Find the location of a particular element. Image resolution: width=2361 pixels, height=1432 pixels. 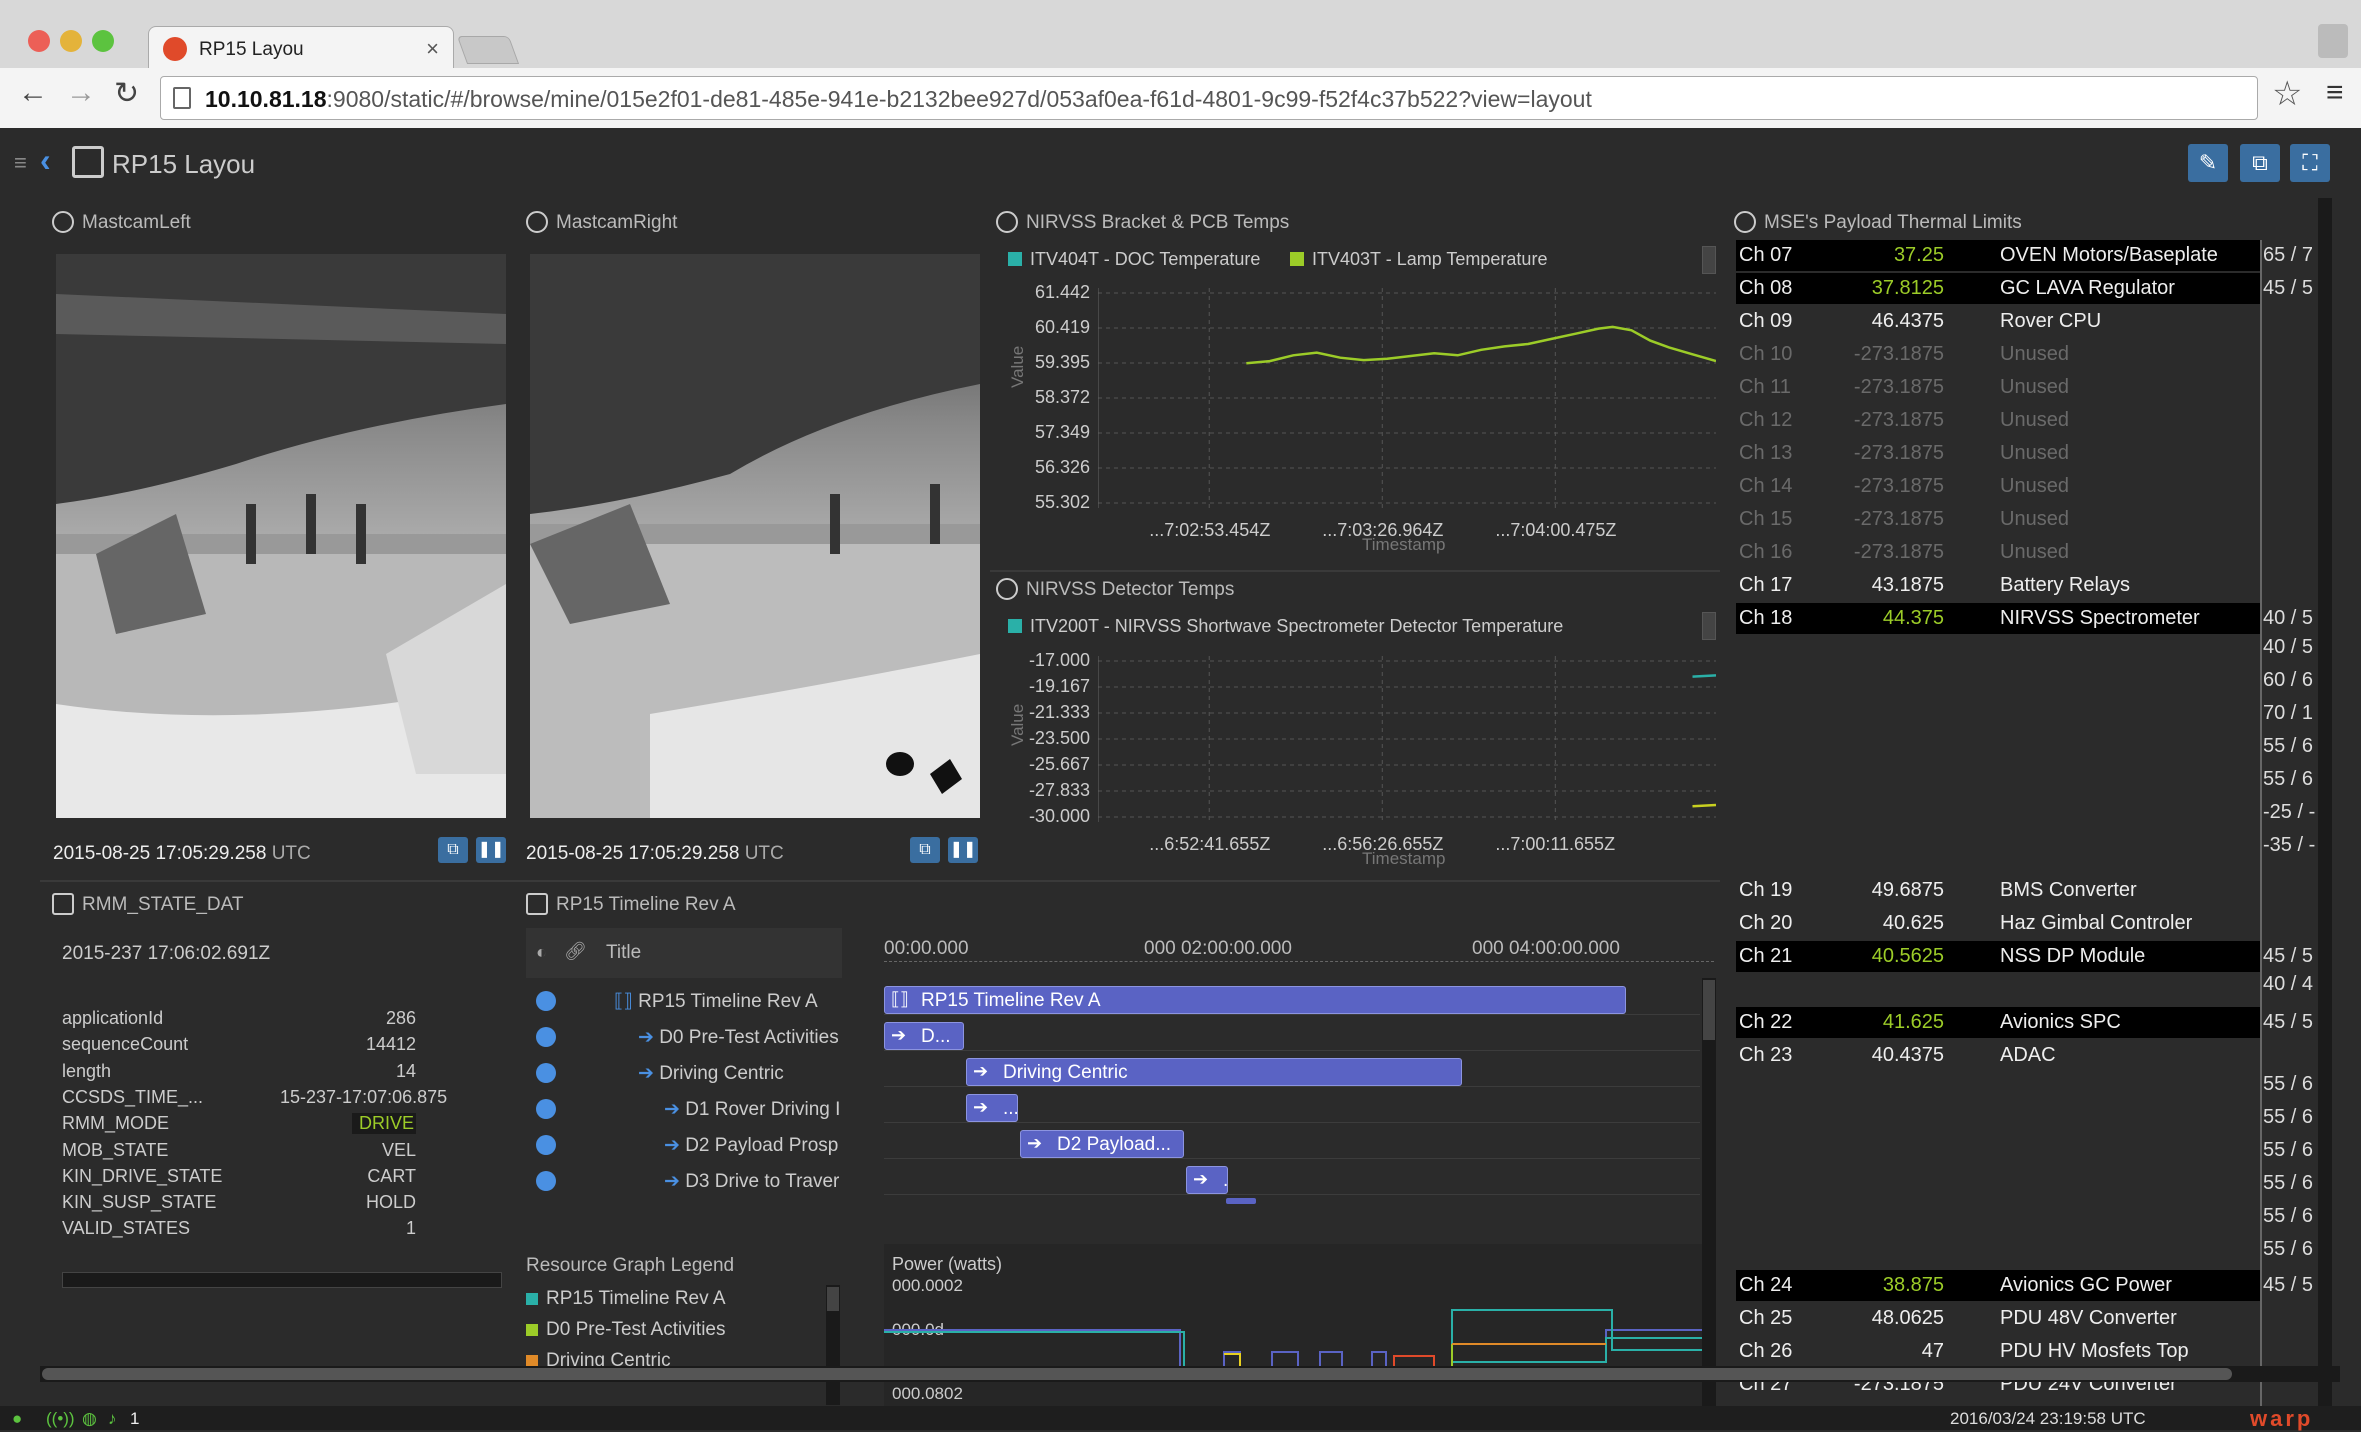

x-tick-label: ...6:52:41.655Z is located at coordinates (1210, 844).